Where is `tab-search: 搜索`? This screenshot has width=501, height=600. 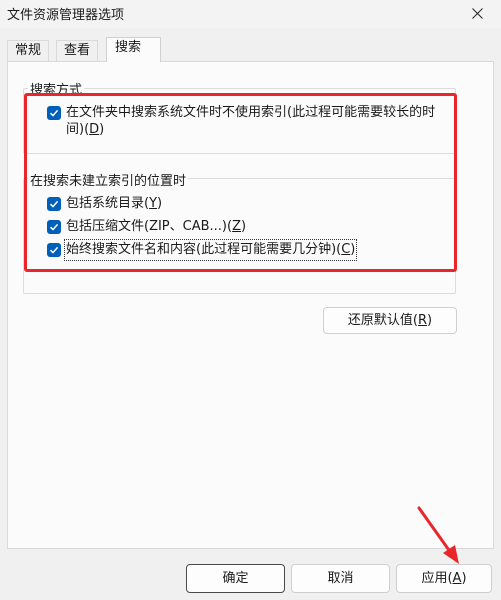 tab-search: 搜索 is located at coordinates (133, 49).